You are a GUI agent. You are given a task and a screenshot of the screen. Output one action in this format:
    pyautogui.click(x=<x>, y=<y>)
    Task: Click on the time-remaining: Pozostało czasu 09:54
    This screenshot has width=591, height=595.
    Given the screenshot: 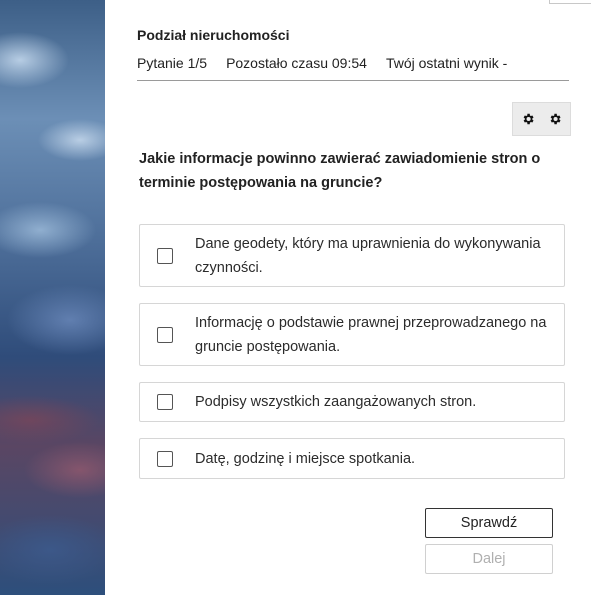 What is the action you would take?
    pyautogui.click(x=296, y=63)
    